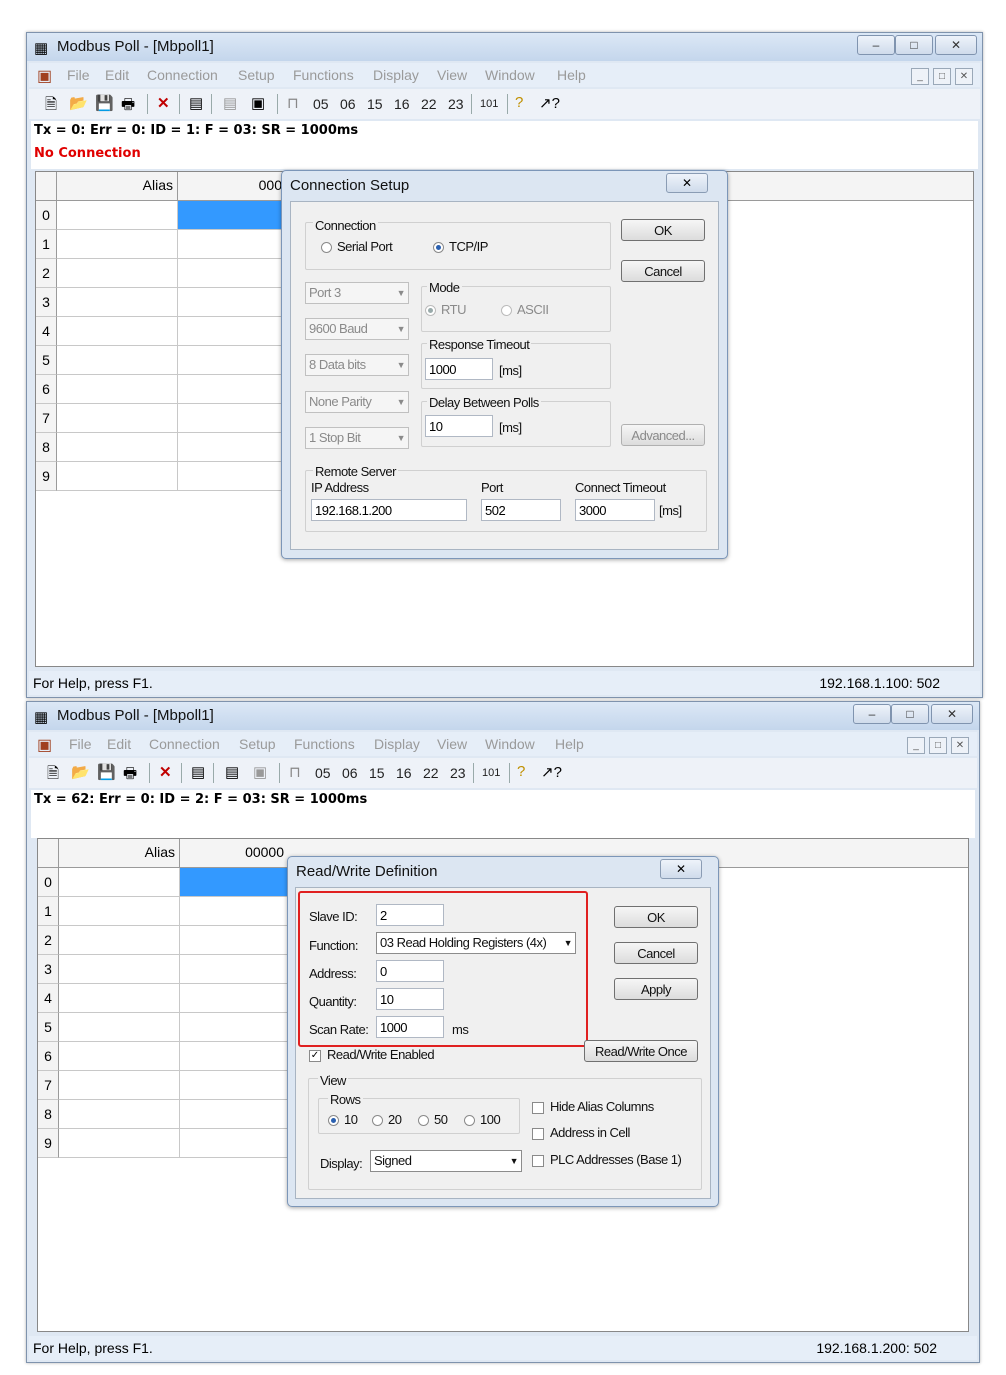 The image size is (1006, 1375). Describe the element at coordinates (459, 426) in the screenshot. I see `delay-input: 10` at that location.